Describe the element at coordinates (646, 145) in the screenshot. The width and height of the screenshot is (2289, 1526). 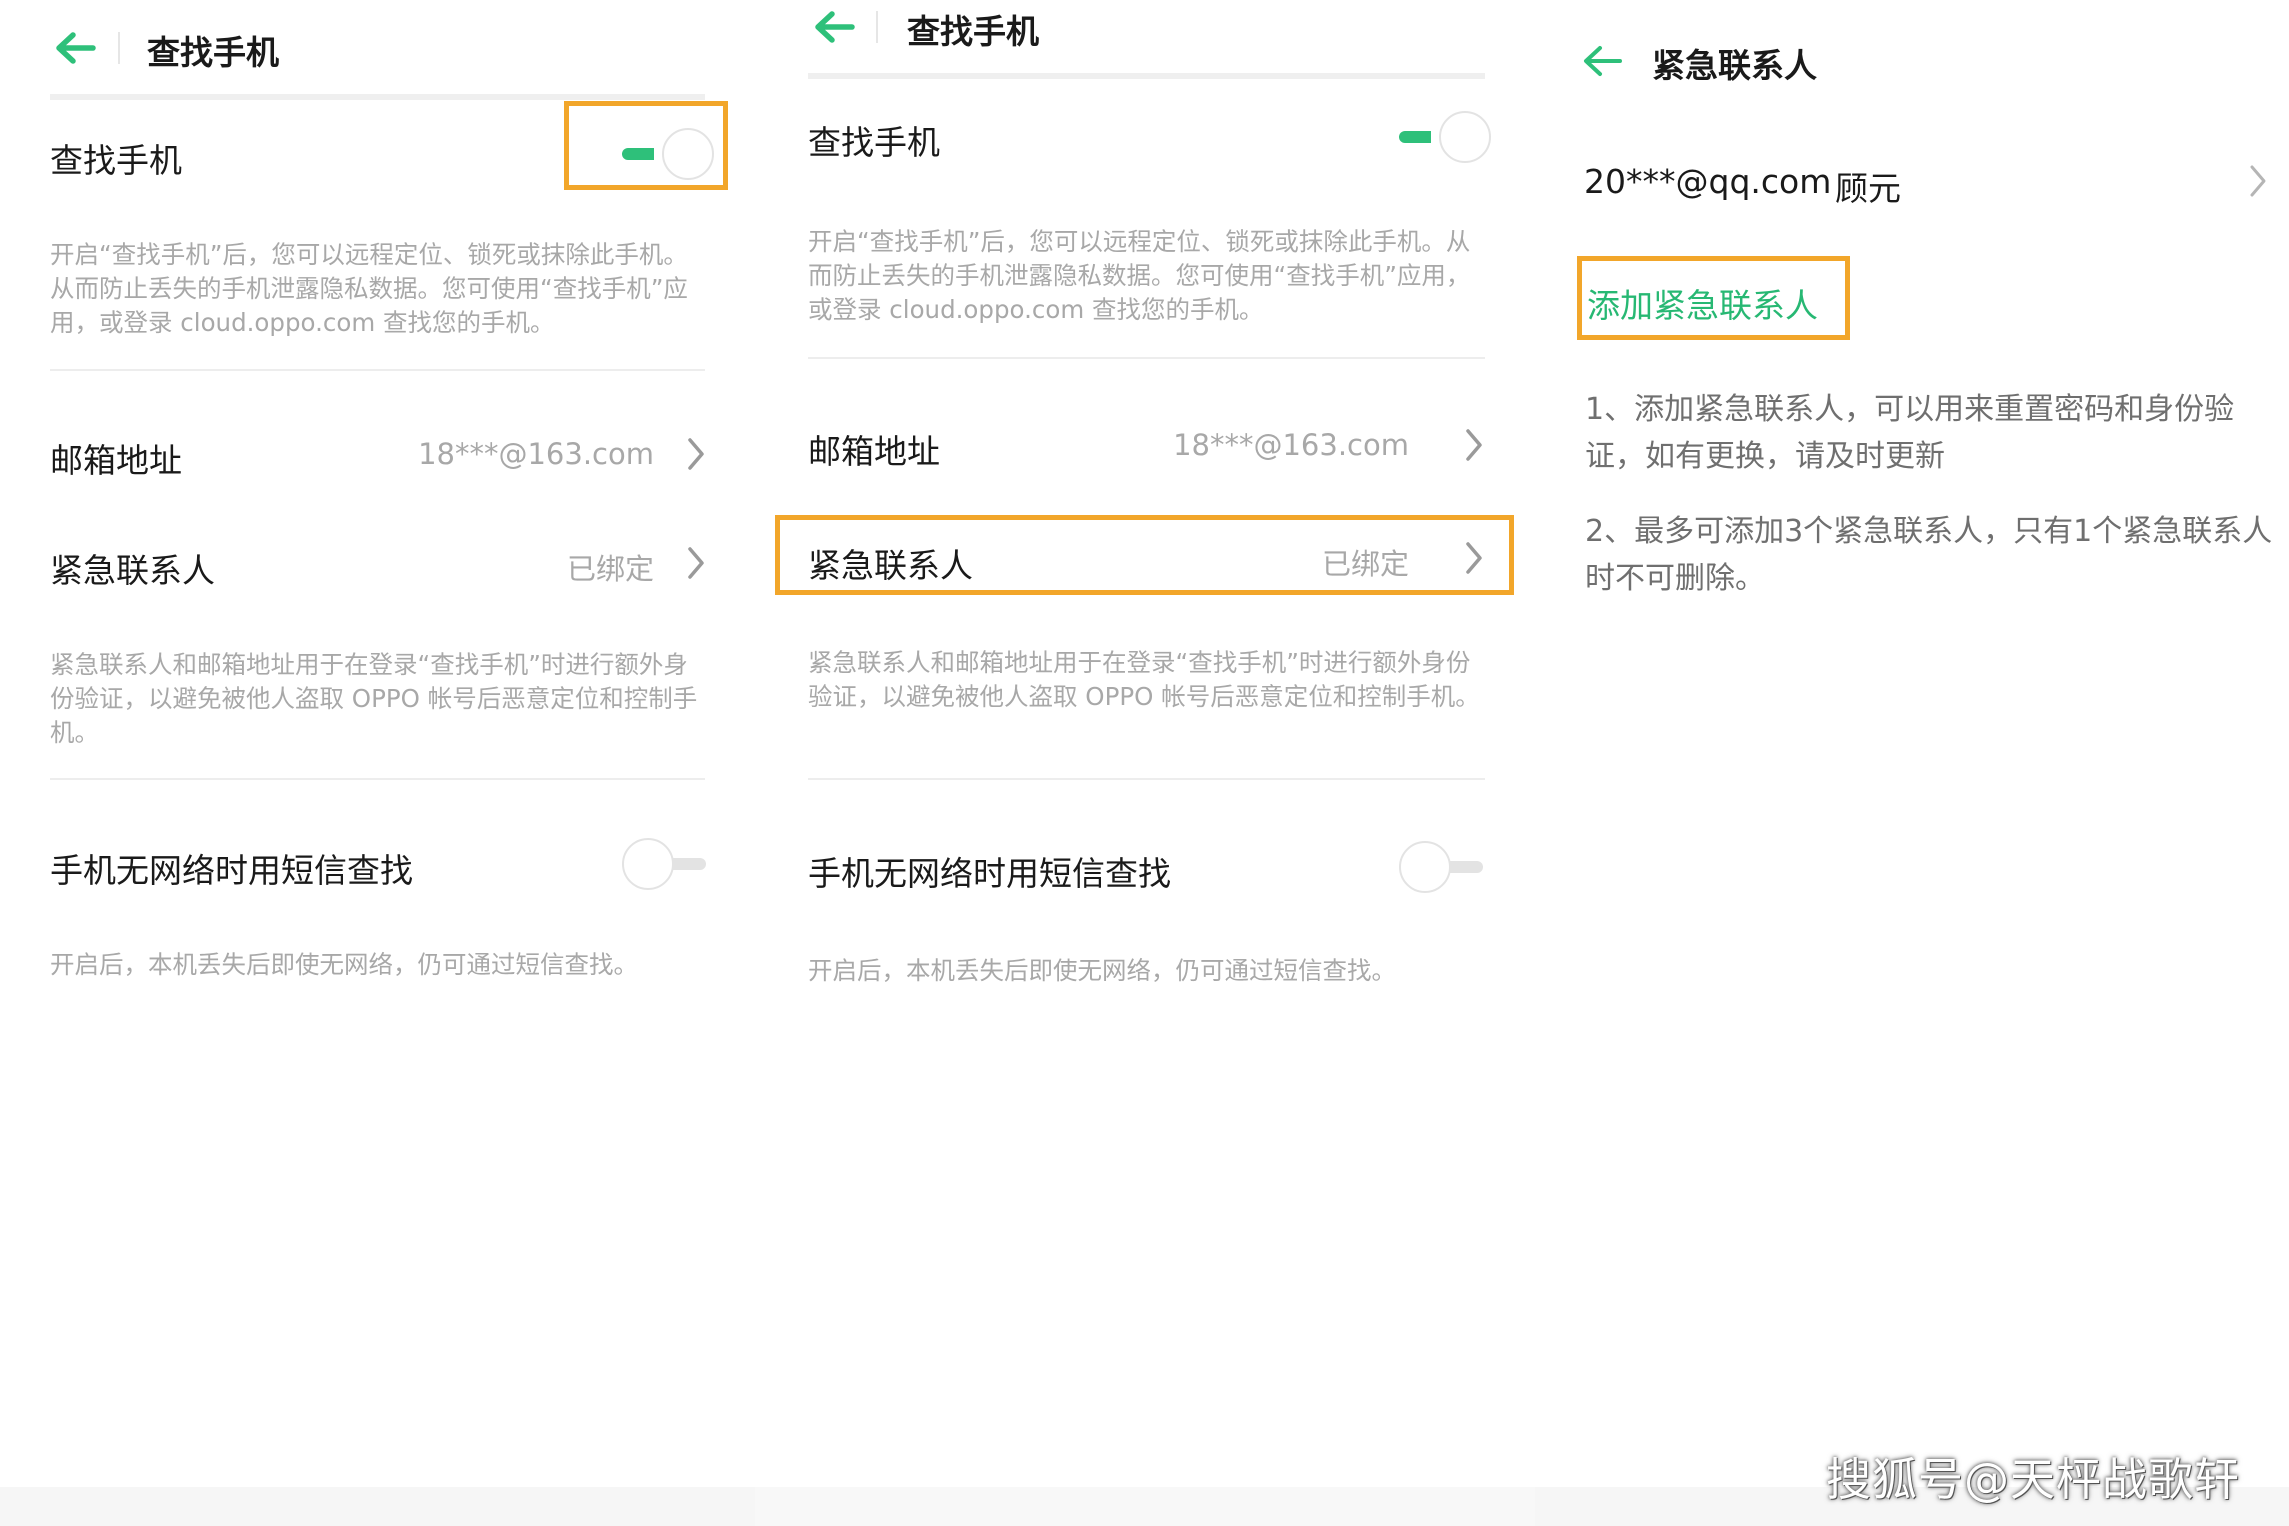
I see `toggle-highlight-box` at that location.